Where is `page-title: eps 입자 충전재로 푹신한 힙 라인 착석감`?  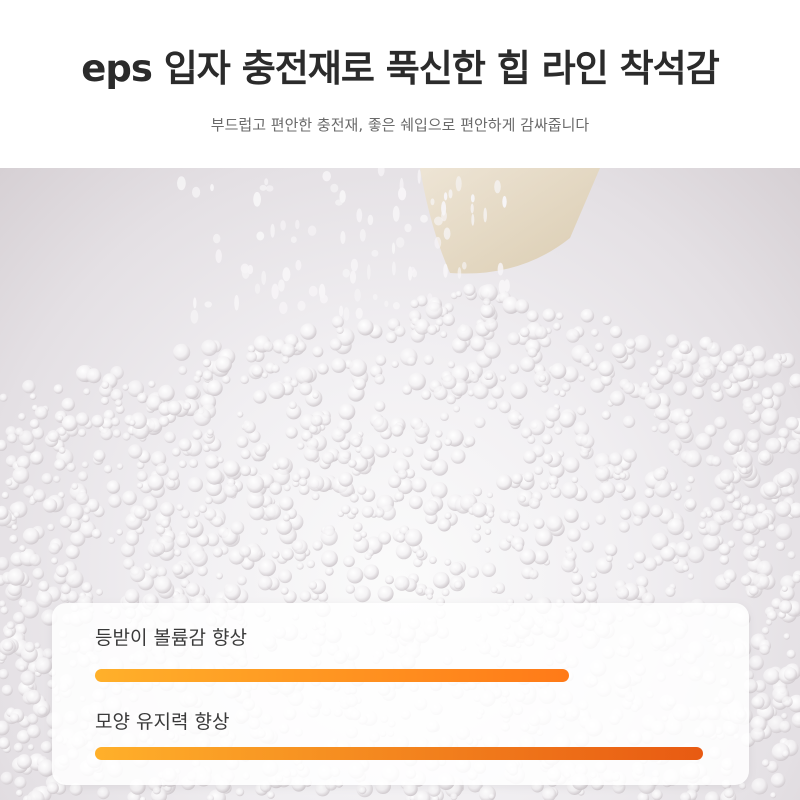
page-title: eps 입자 충전재로 푹신한 힙 라인 착석감 is located at coordinates (400, 68).